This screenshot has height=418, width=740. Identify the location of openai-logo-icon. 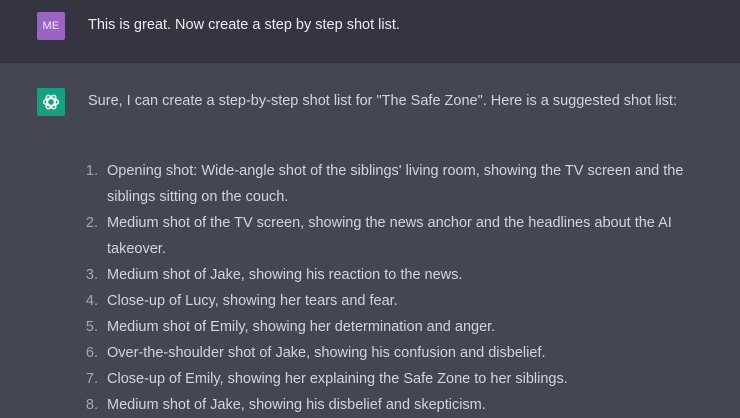
(51, 102).